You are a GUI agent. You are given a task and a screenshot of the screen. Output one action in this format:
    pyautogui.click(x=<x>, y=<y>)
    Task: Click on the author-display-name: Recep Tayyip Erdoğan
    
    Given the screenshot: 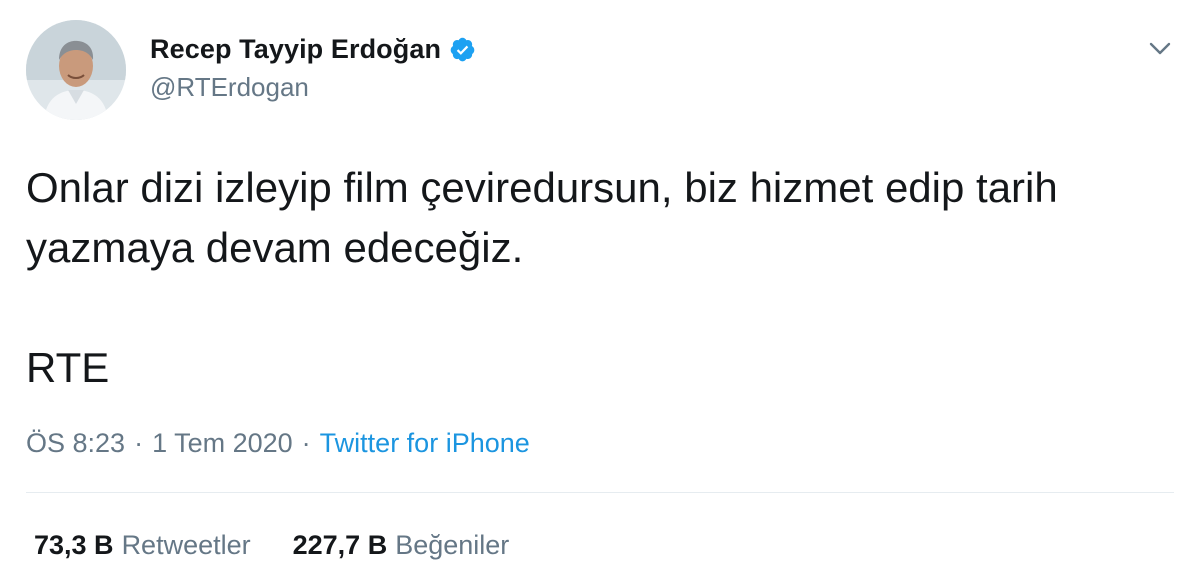 What is the action you would take?
    pyautogui.click(x=295, y=49)
    